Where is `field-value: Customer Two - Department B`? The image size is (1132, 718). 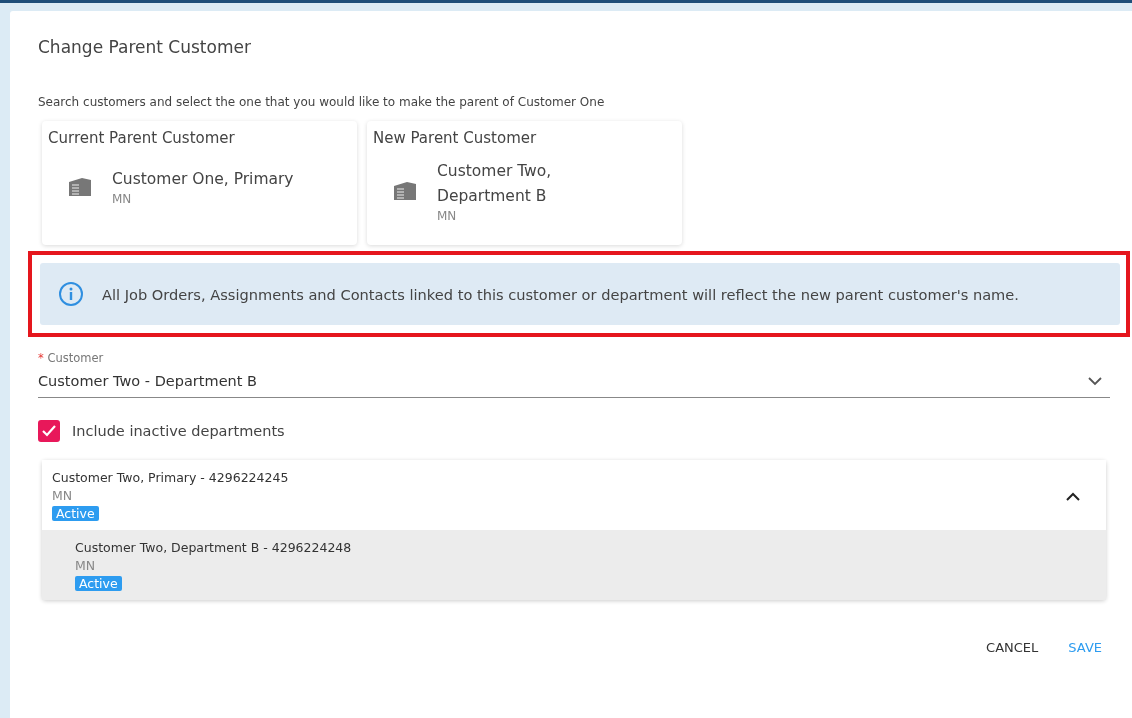
field-value: Customer Two - Department B is located at coordinates (147, 381).